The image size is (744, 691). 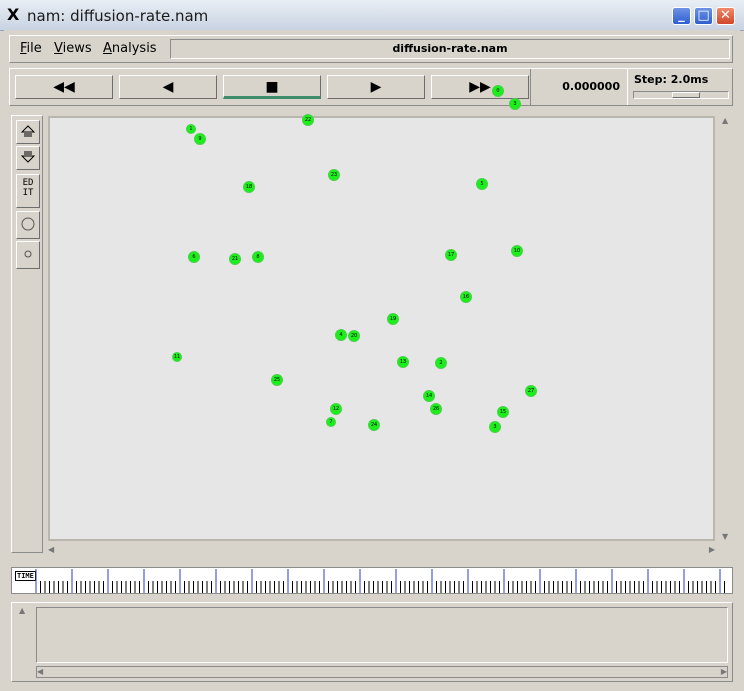 I want to click on network-node-label: 15, so click(x=503, y=412).